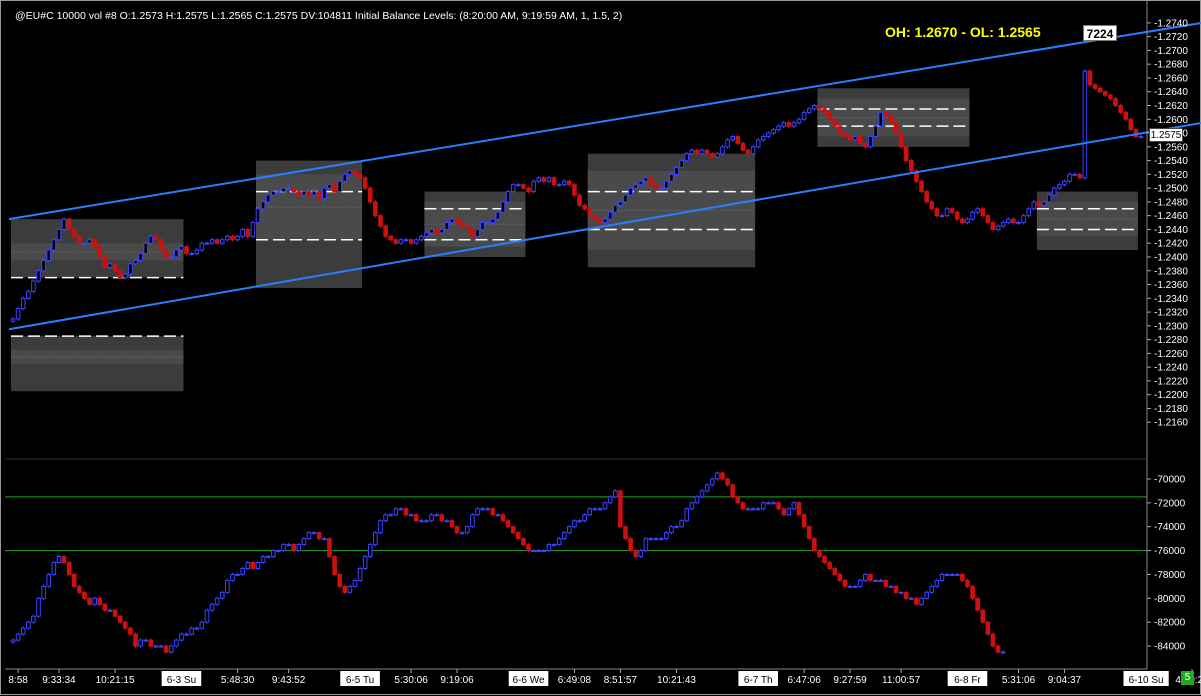  What do you see at coordinates (1146, 680) in the screenshot?
I see `day-label: 6-10 Su` at bounding box center [1146, 680].